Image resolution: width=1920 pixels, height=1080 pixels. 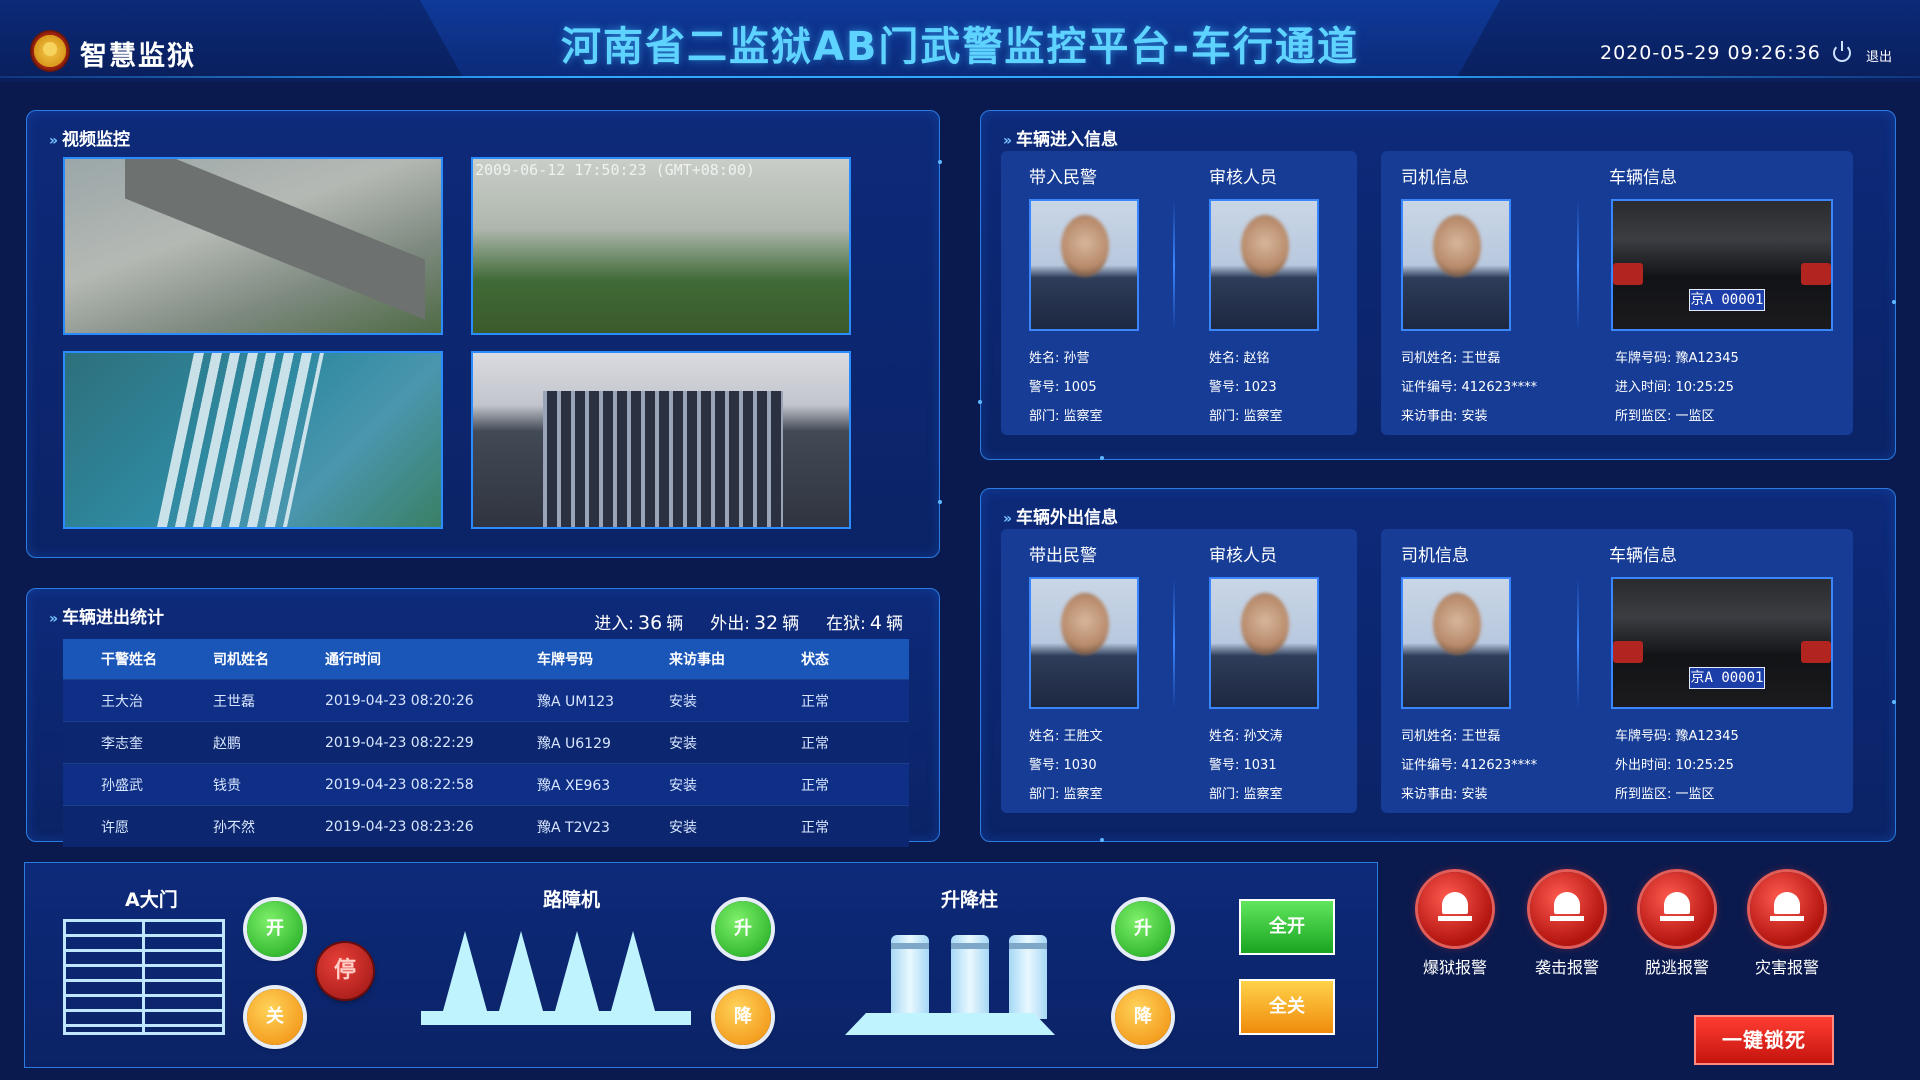 What do you see at coordinates (345, 971) in the screenshot?
I see `gate-stop-button: 停` at bounding box center [345, 971].